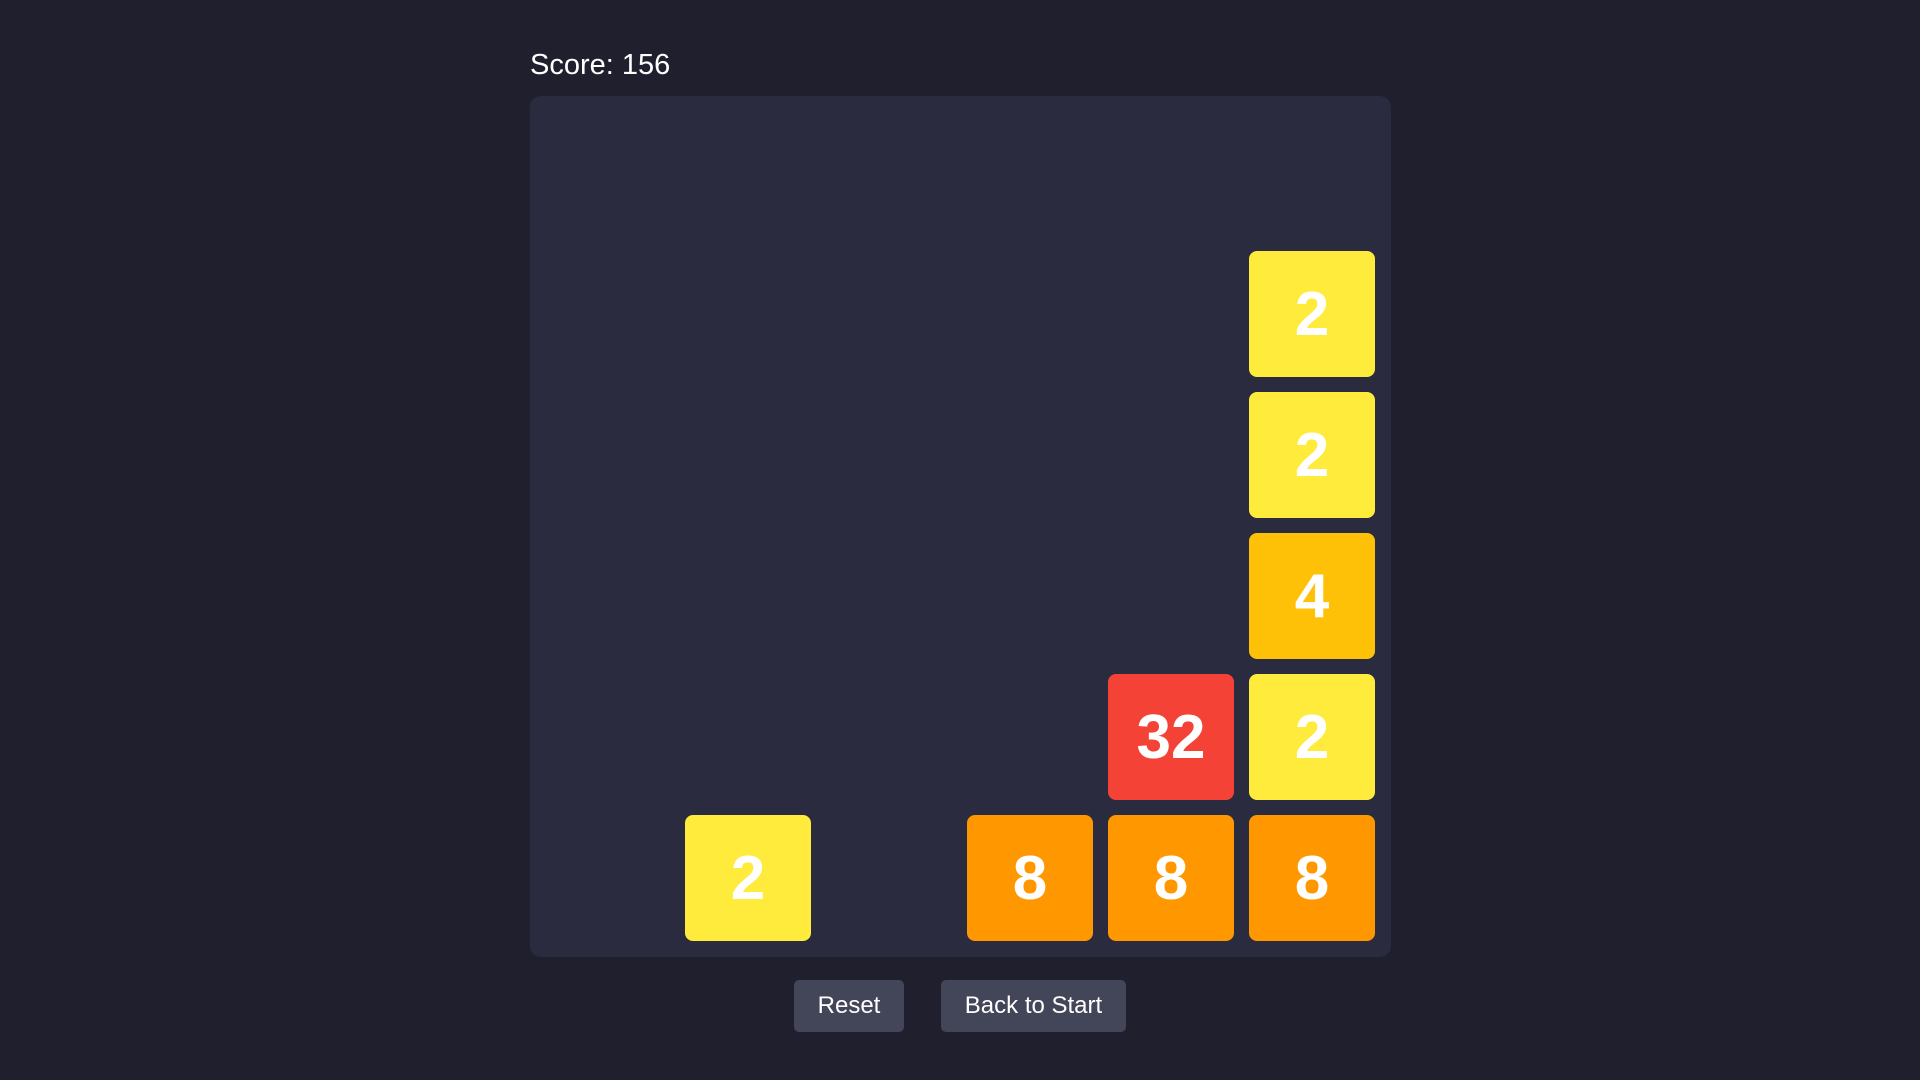 The height and width of the screenshot is (1080, 1920). I want to click on score-label: Score: 156, so click(600, 65).